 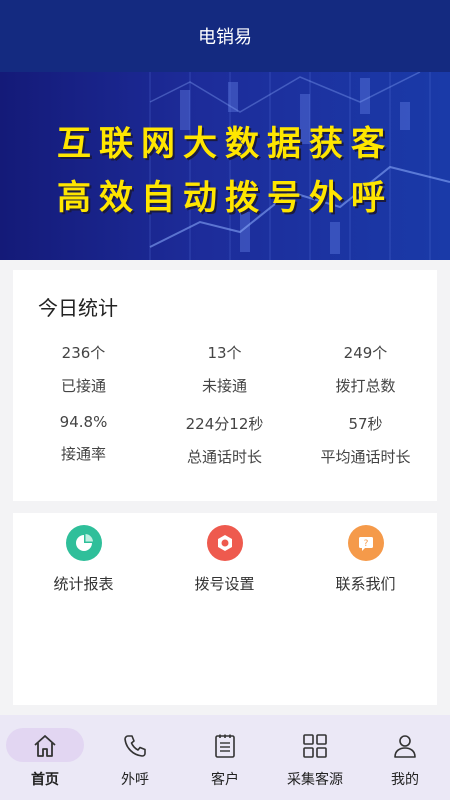 I want to click on app-header: 电销易, so click(x=225, y=36).